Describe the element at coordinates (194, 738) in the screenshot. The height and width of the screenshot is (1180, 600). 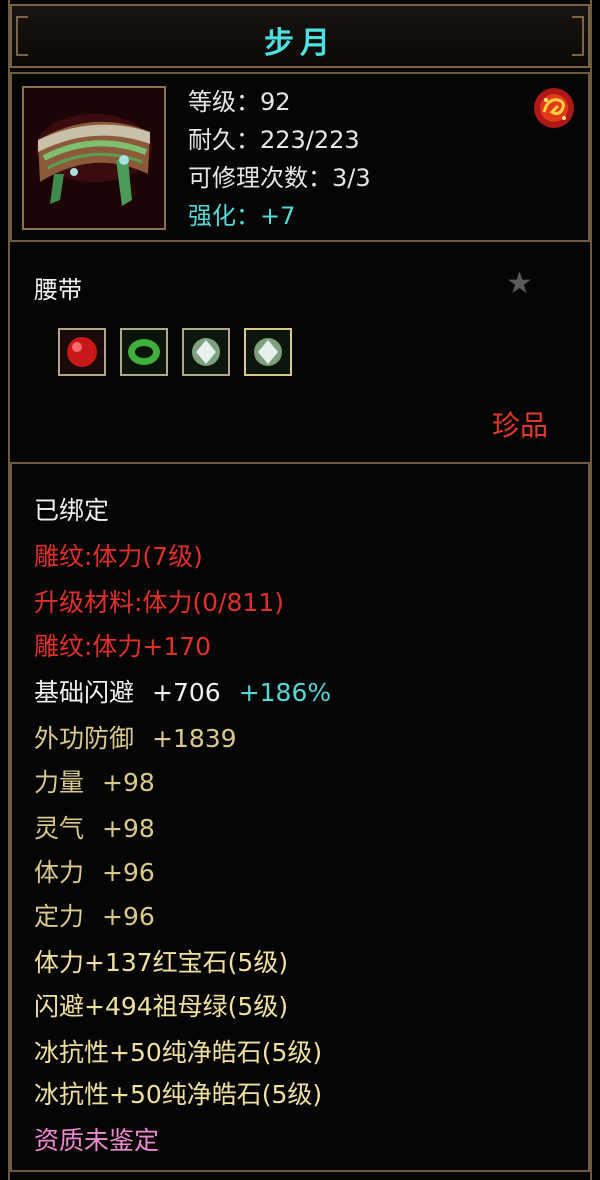
I see `defense-value: +1839` at that location.